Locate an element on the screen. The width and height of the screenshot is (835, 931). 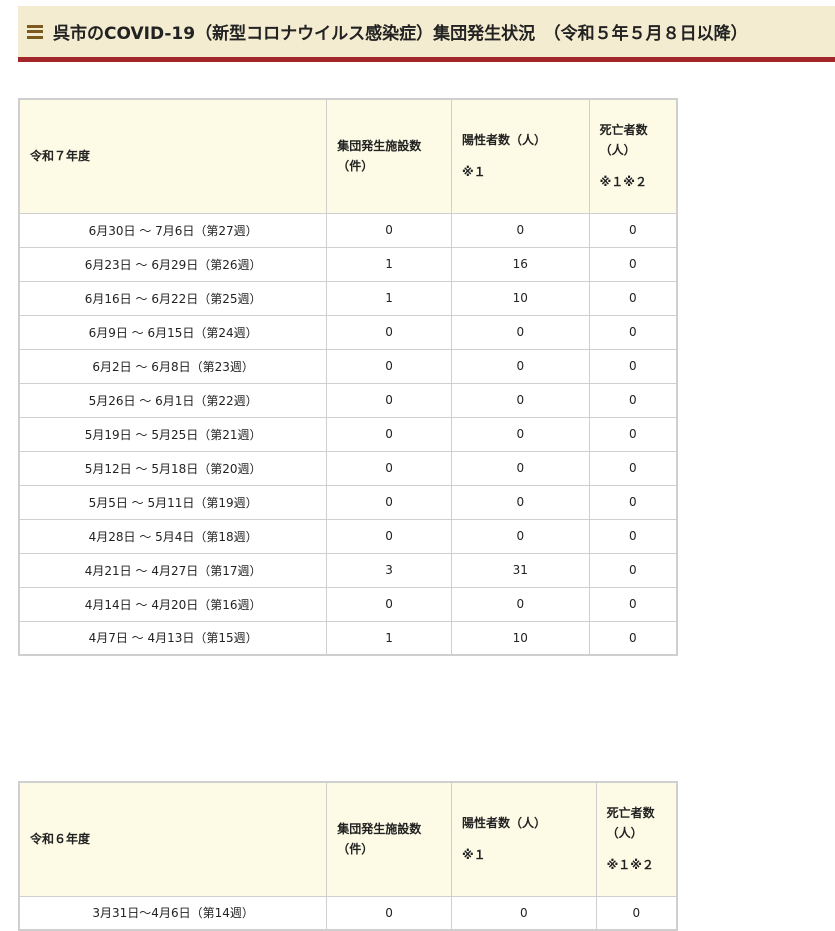
period-cell: 4月21日 ～ 4月27日（第17週） is located at coordinates (173, 570).